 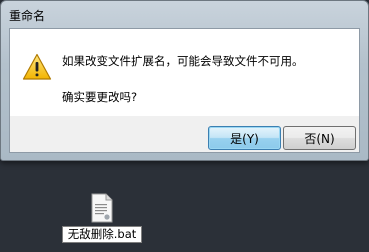 What do you see at coordinates (184, 14) in the screenshot?
I see `dialog-titlebar: 重命名` at bounding box center [184, 14].